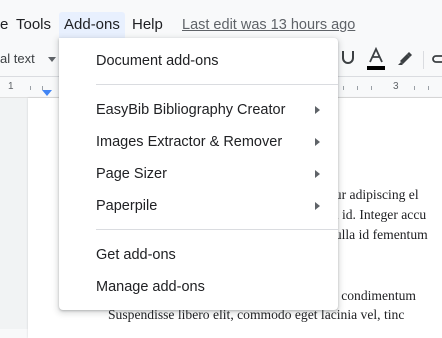 The height and width of the screenshot is (338, 442). What do you see at coordinates (396, 86) in the screenshot?
I see `ruler-number: 3` at bounding box center [396, 86].